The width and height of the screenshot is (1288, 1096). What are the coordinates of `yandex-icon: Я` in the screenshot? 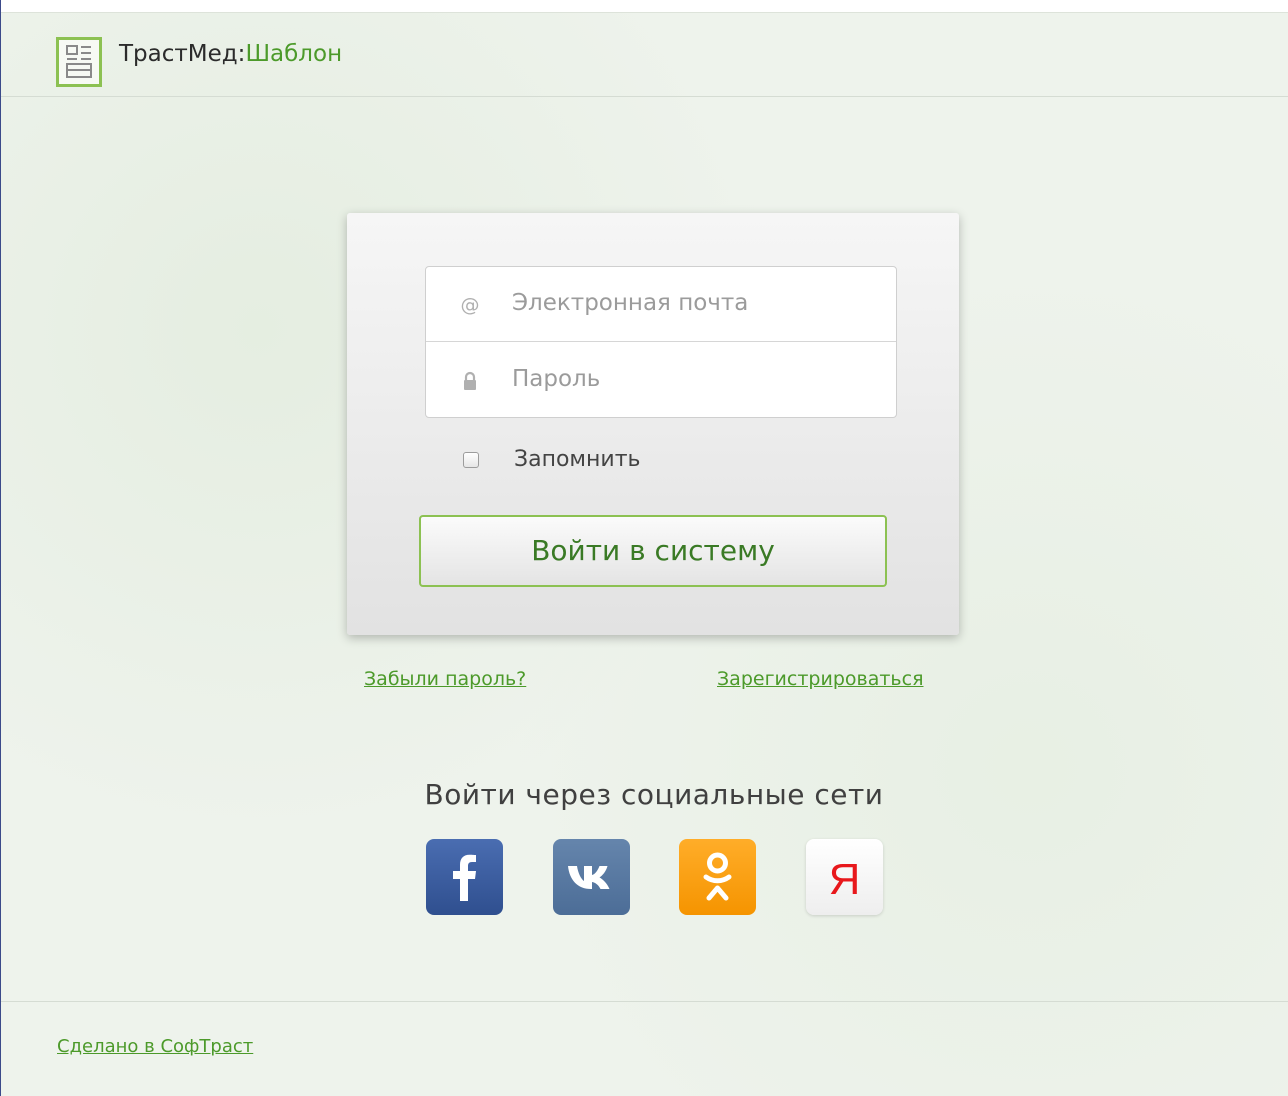 It's located at (845, 879).